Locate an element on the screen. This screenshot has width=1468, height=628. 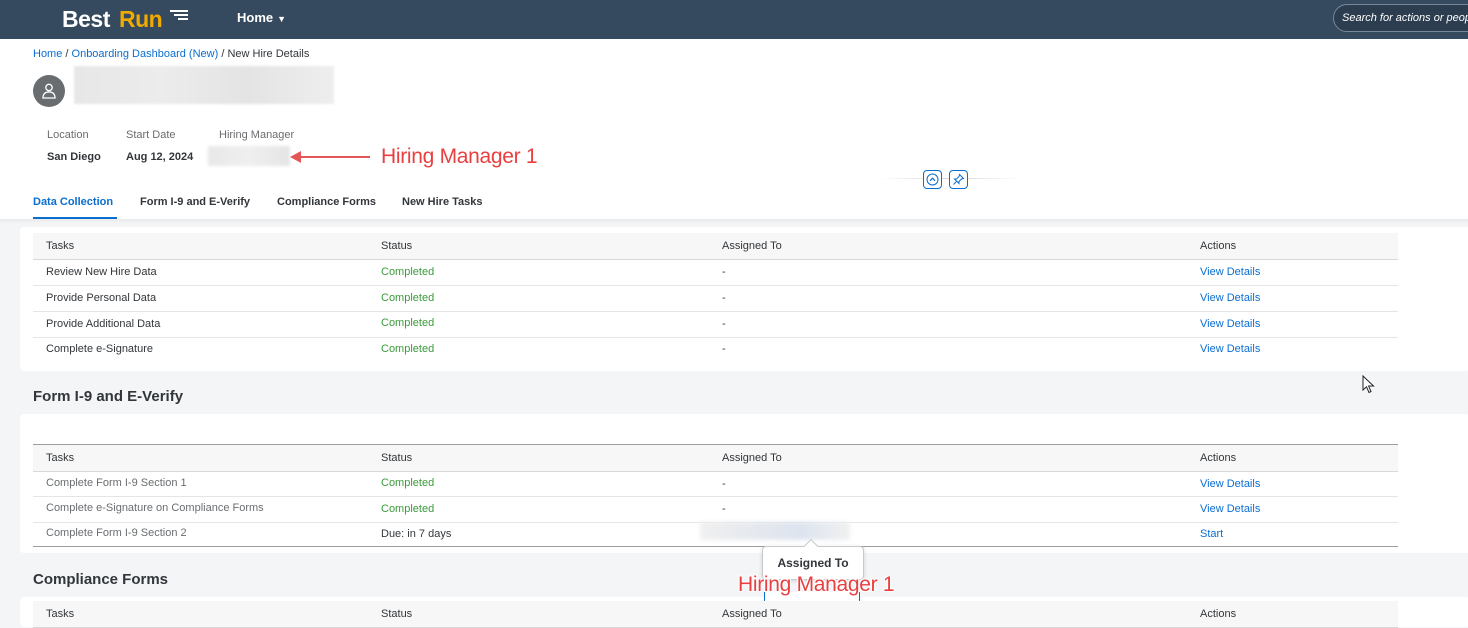
hiring-manager-label: Hiring Manager is located at coordinates (257, 135).